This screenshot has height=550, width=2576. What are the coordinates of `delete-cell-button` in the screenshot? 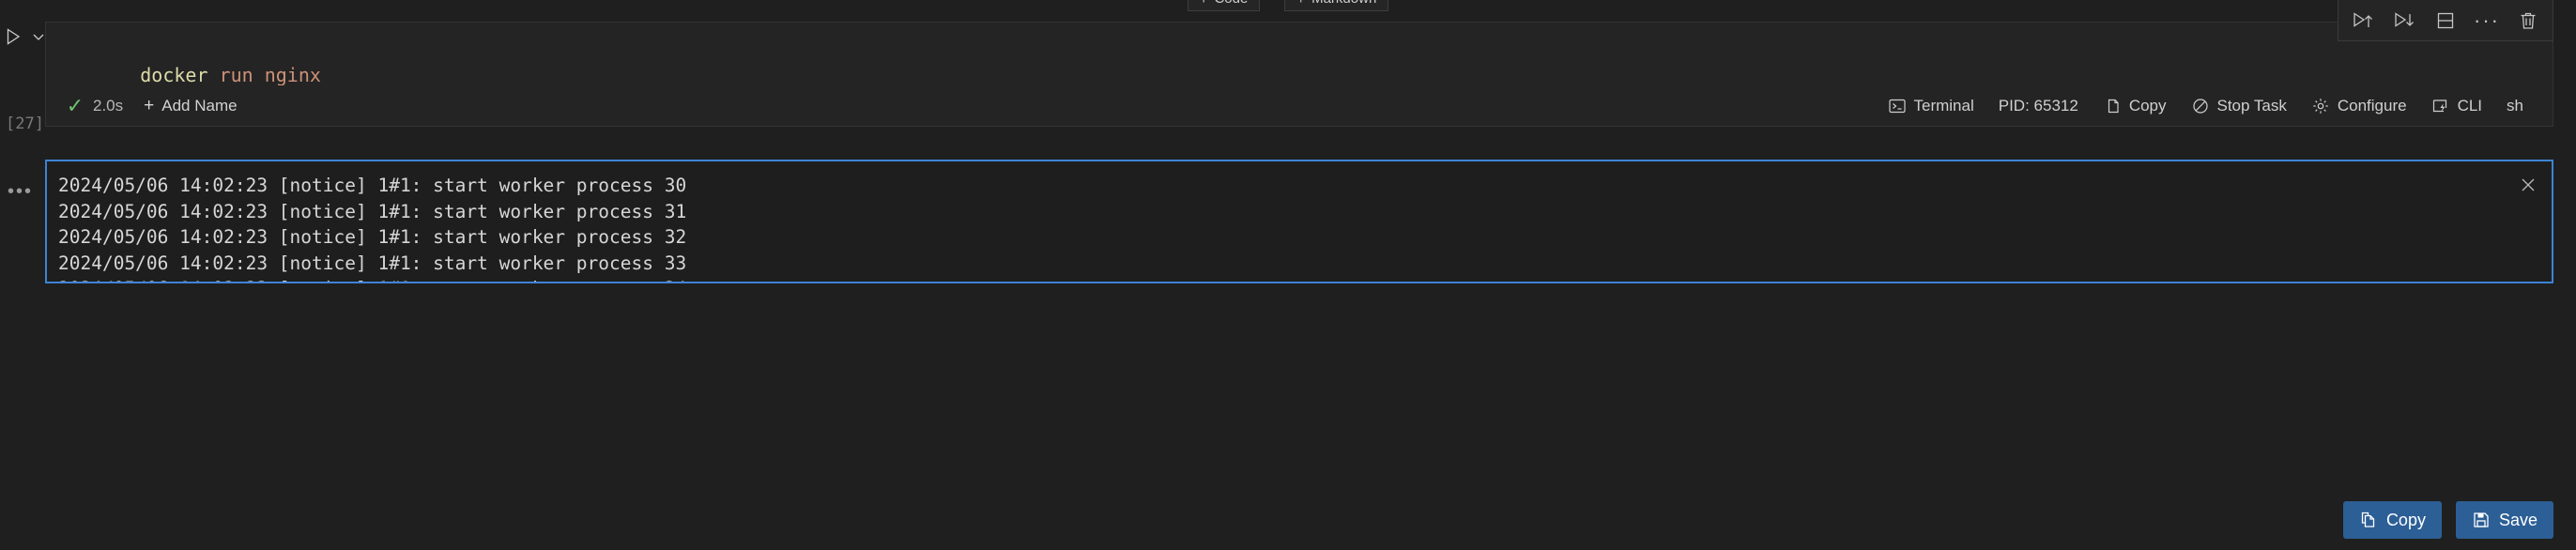 It's located at (2528, 20).